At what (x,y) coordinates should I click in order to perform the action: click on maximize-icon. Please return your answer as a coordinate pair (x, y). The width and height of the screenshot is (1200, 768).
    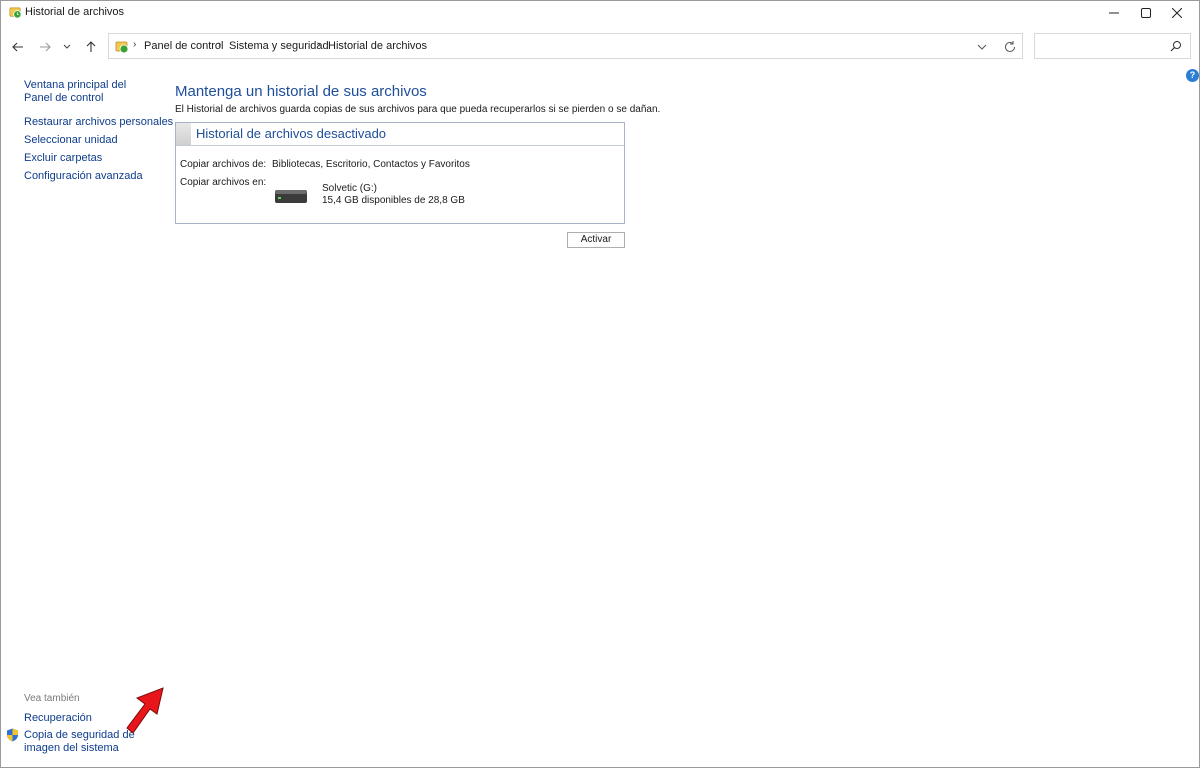
    Looking at the image, I should click on (1146, 13).